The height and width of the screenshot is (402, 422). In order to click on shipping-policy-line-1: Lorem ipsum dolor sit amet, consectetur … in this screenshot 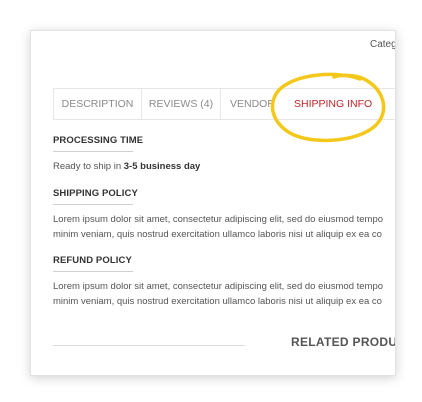, I will do `click(218, 219)`.